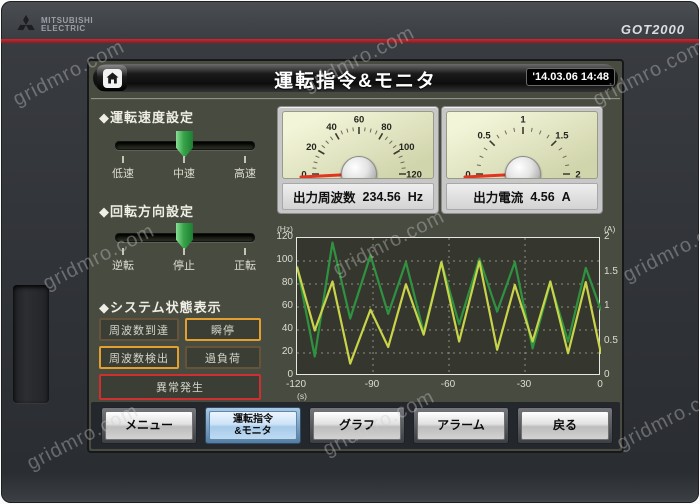 The width and height of the screenshot is (700, 504). I want to click on status-lamp-fault: 異常発生, so click(180, 387).